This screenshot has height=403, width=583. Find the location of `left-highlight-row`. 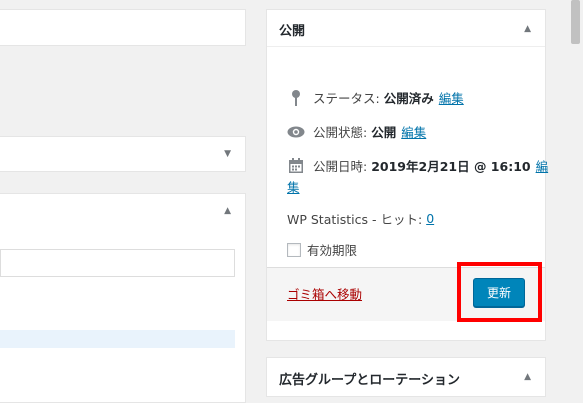

left-highlight-row is located at coordinates (117, 339).